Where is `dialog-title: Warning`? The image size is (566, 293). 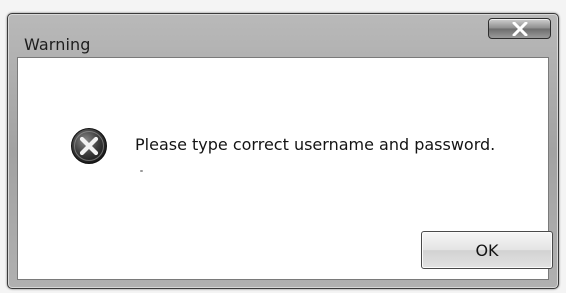
dialog-title: Warning is located at coordinates (57, 44).